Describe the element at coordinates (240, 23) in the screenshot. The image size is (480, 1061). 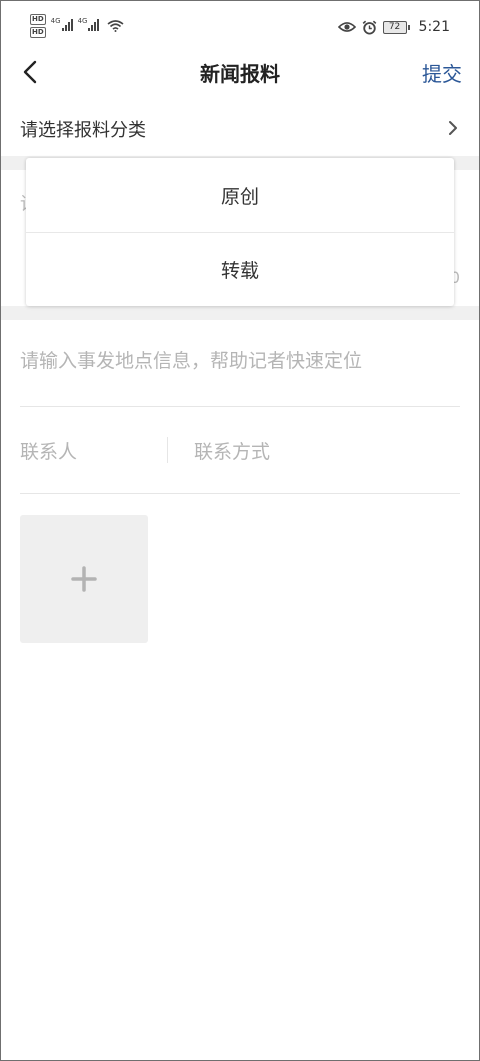
I see `status-bar: HD HD 4G 4G 72 5:21` at that location.